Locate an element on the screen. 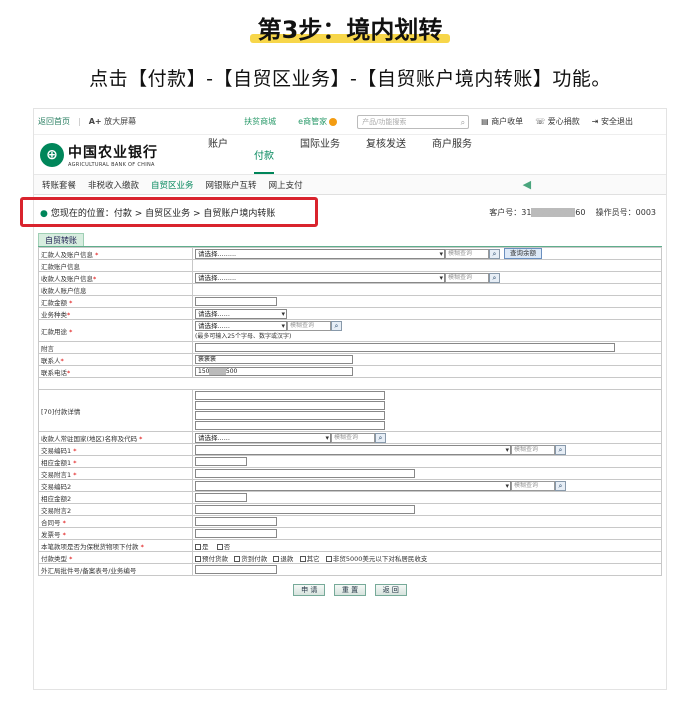 Image resolution: width=700 pixels, height=705 pixels. search-placeholder: 产品/功能搜索 is located at coordinates (384, 121).